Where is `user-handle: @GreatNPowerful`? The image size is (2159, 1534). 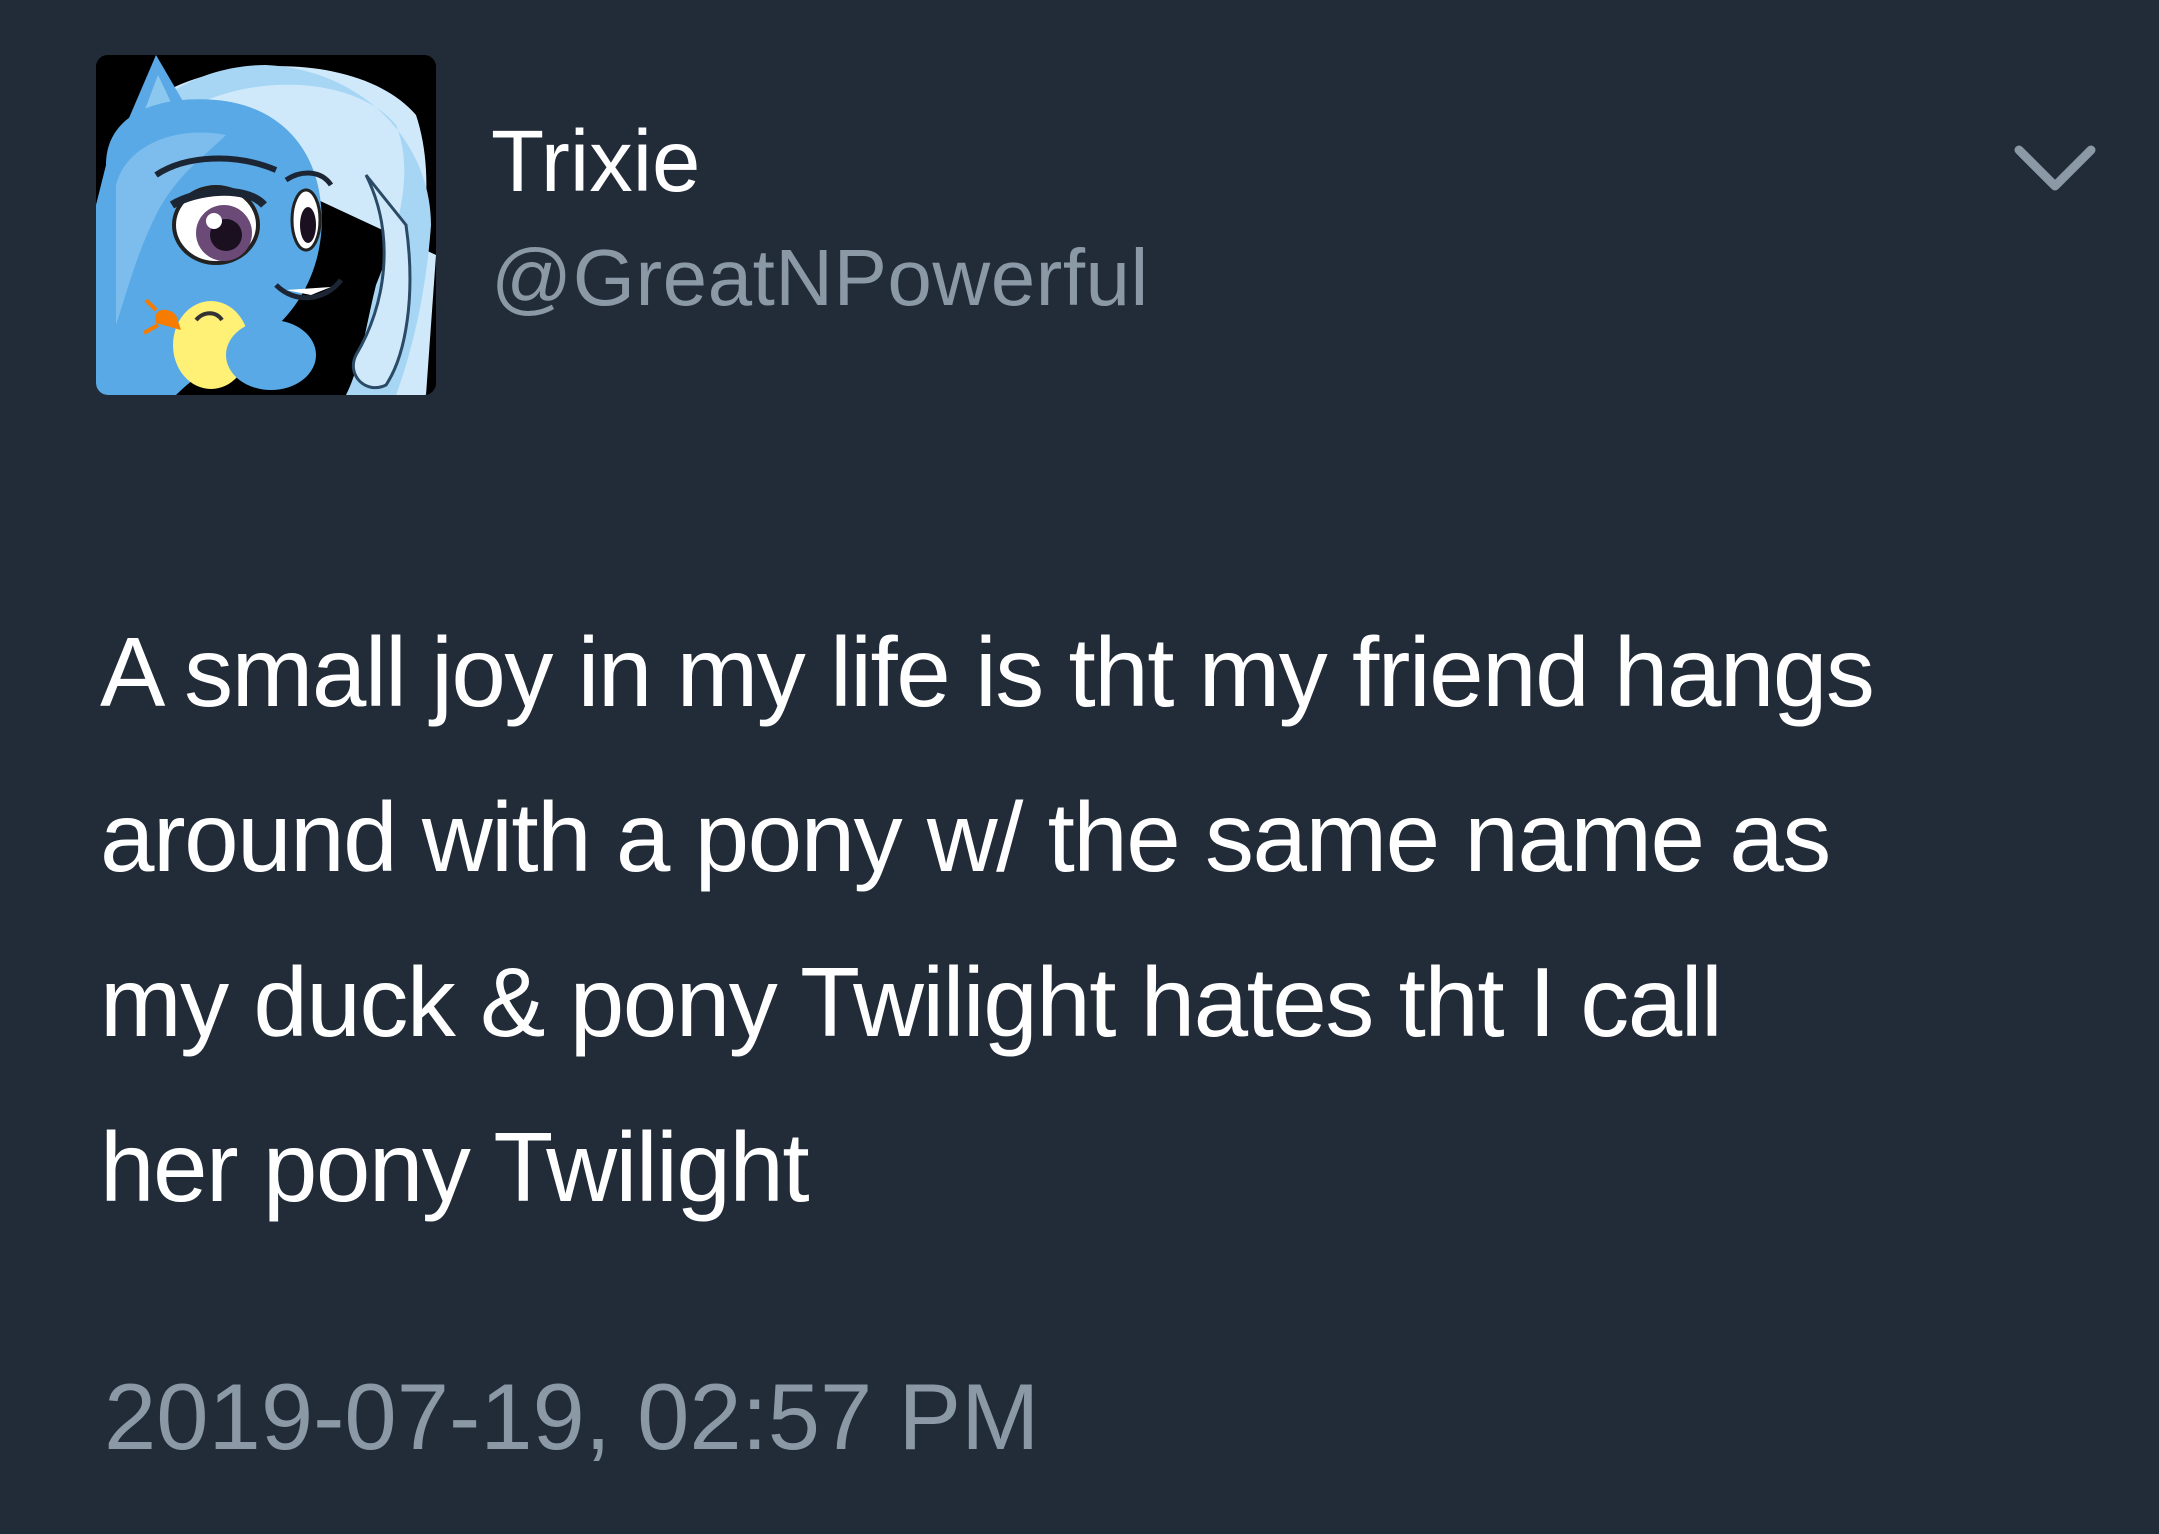 user-handle: @GreatNPowerful is located at coordinates (820, 278).